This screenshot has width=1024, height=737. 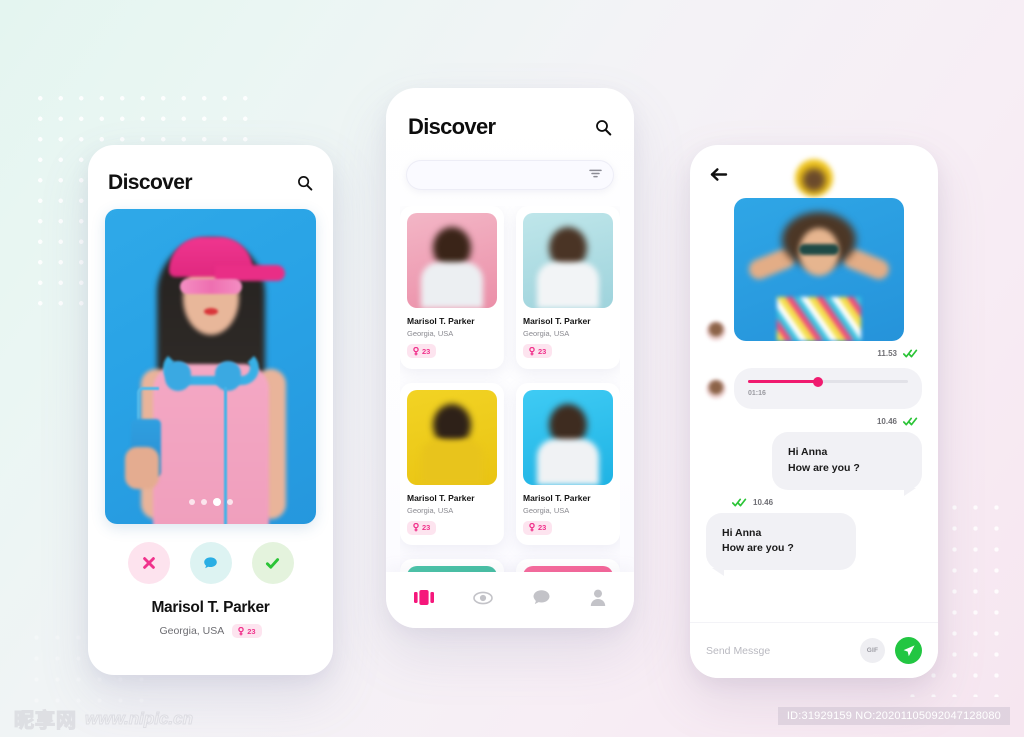 What do you see at coordinates (210, 286) in the screenshot?
I see `photo-sunglasses-shape` at bounding box center [210, 286].